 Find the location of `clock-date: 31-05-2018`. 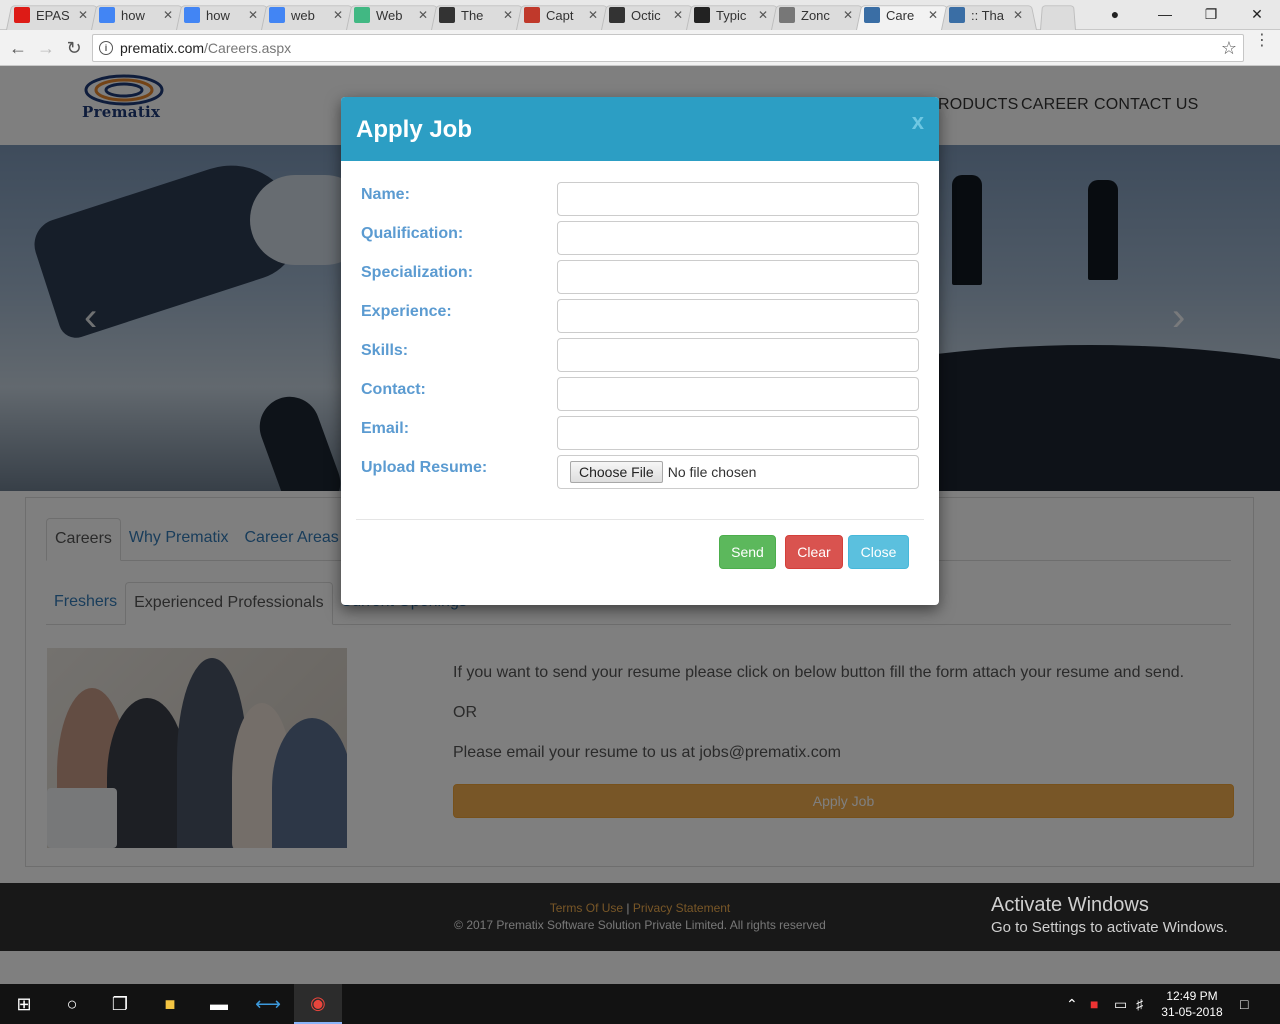

clock-date: 31-05-2018 is located at coordinates (1192, 1012).